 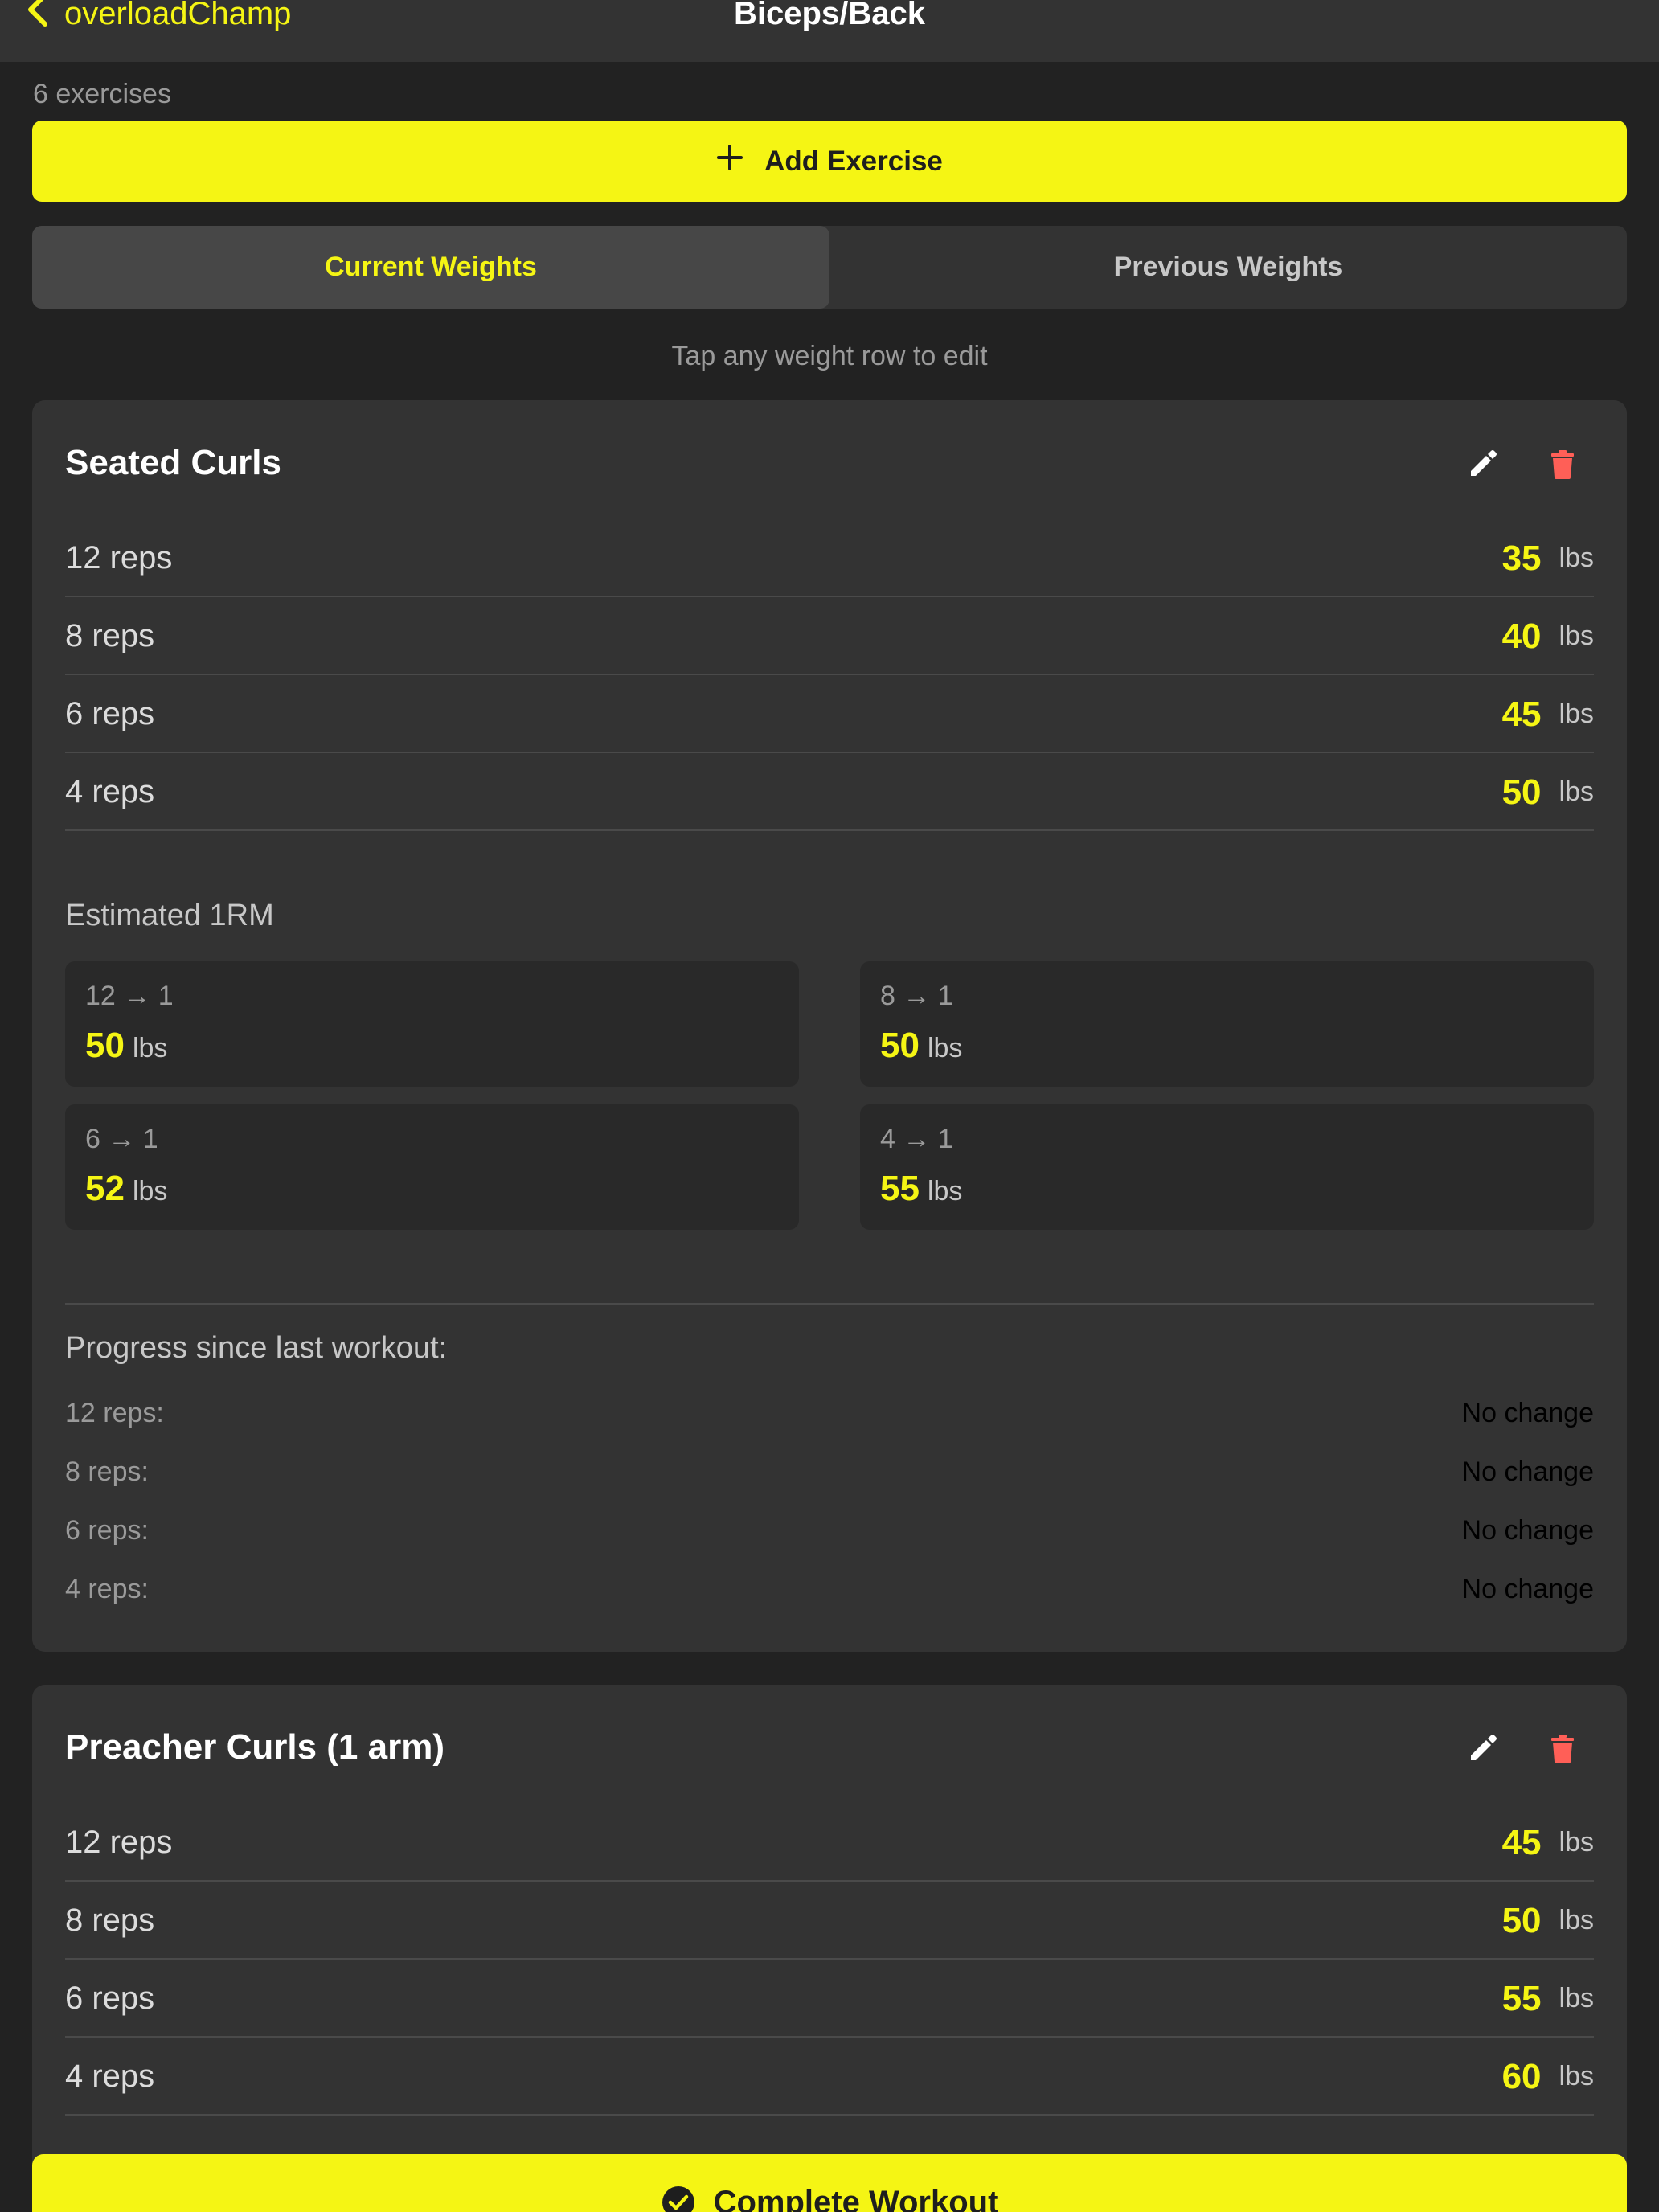 What do you see at coordinates (114, 1413) in the screenshot?
I see `progress-label: 12 reps:` at bounding box center [114, 1413].